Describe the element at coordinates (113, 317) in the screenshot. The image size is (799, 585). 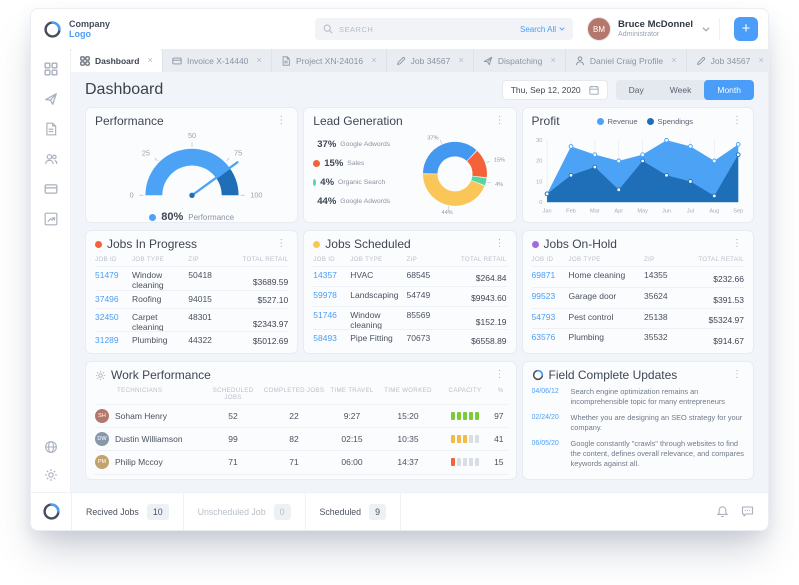
I see `job-id-link: 32450` at that location.